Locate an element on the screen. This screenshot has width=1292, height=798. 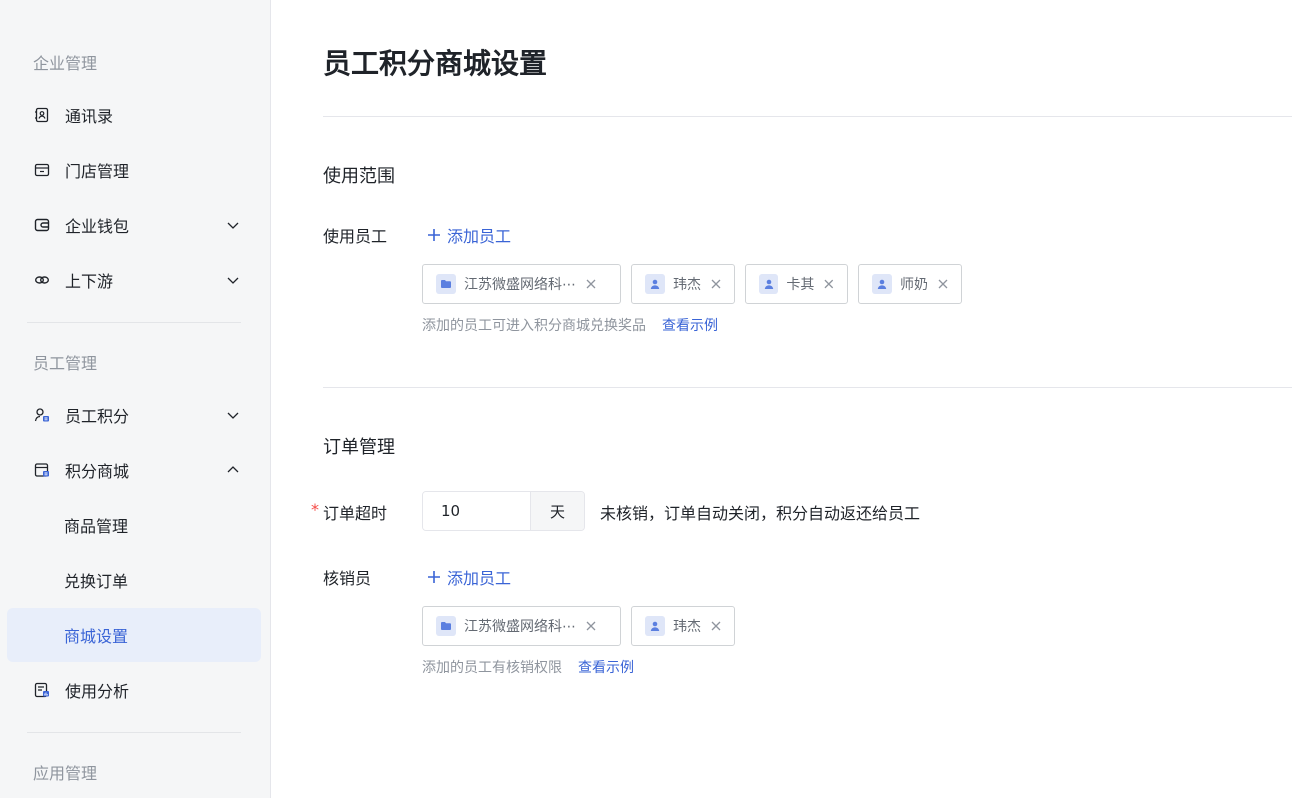
group-title-enterprise: 企业管理 is located at coordinates (65, 63).